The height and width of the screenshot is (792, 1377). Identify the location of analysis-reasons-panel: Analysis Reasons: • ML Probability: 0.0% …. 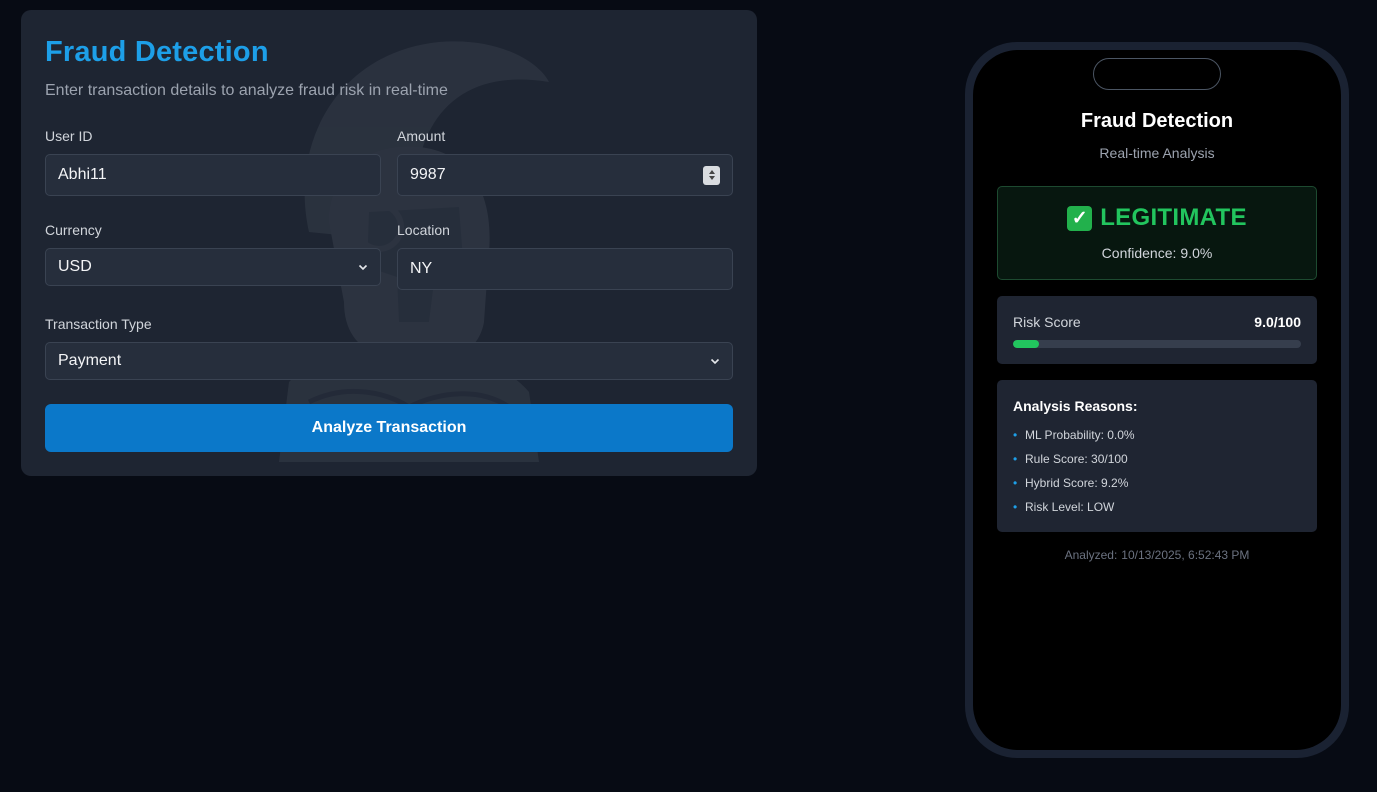
(1157, 456).